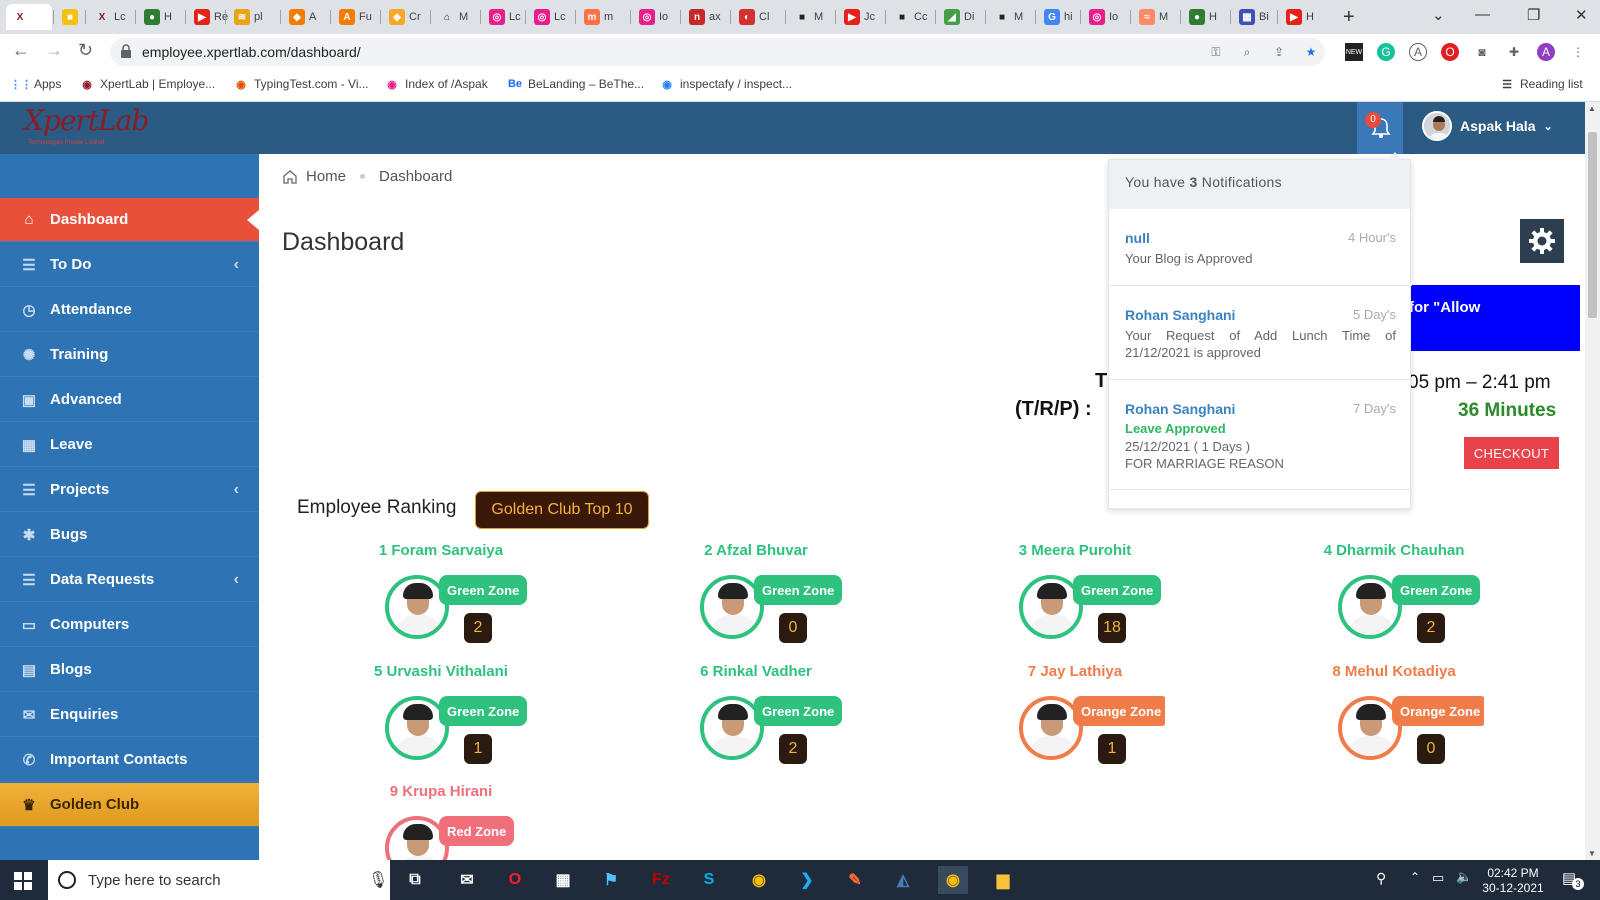 The image size is (1600, 900). What do you see at coordinates (661, 880) in the screenshot?
I see `filezilla-icon: Fz` at bounding box center [661, 880].